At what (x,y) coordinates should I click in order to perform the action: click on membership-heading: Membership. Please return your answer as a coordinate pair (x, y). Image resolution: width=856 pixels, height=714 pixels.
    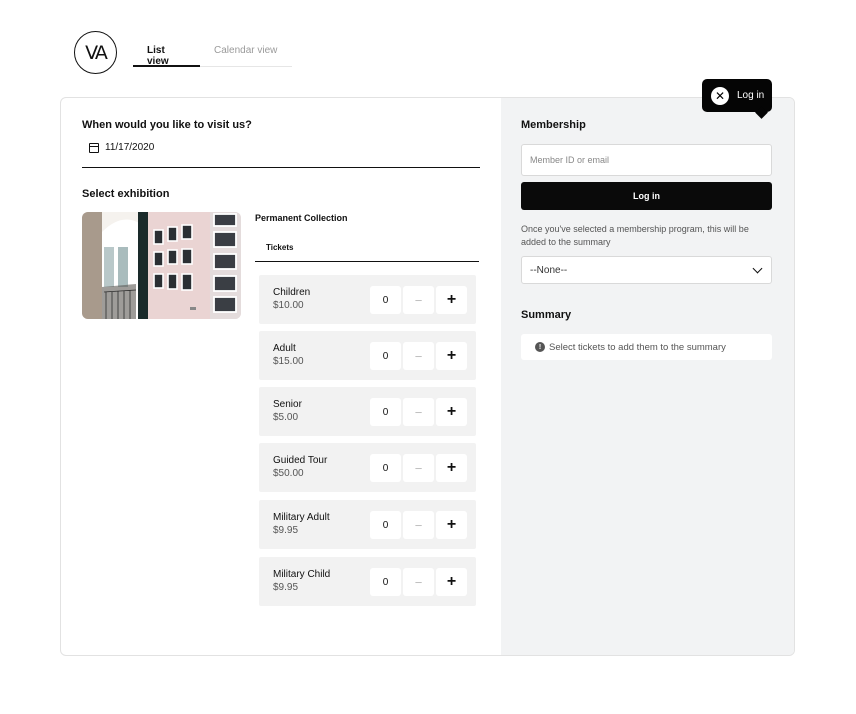
    Looking at the image, I should click on (553, 125).